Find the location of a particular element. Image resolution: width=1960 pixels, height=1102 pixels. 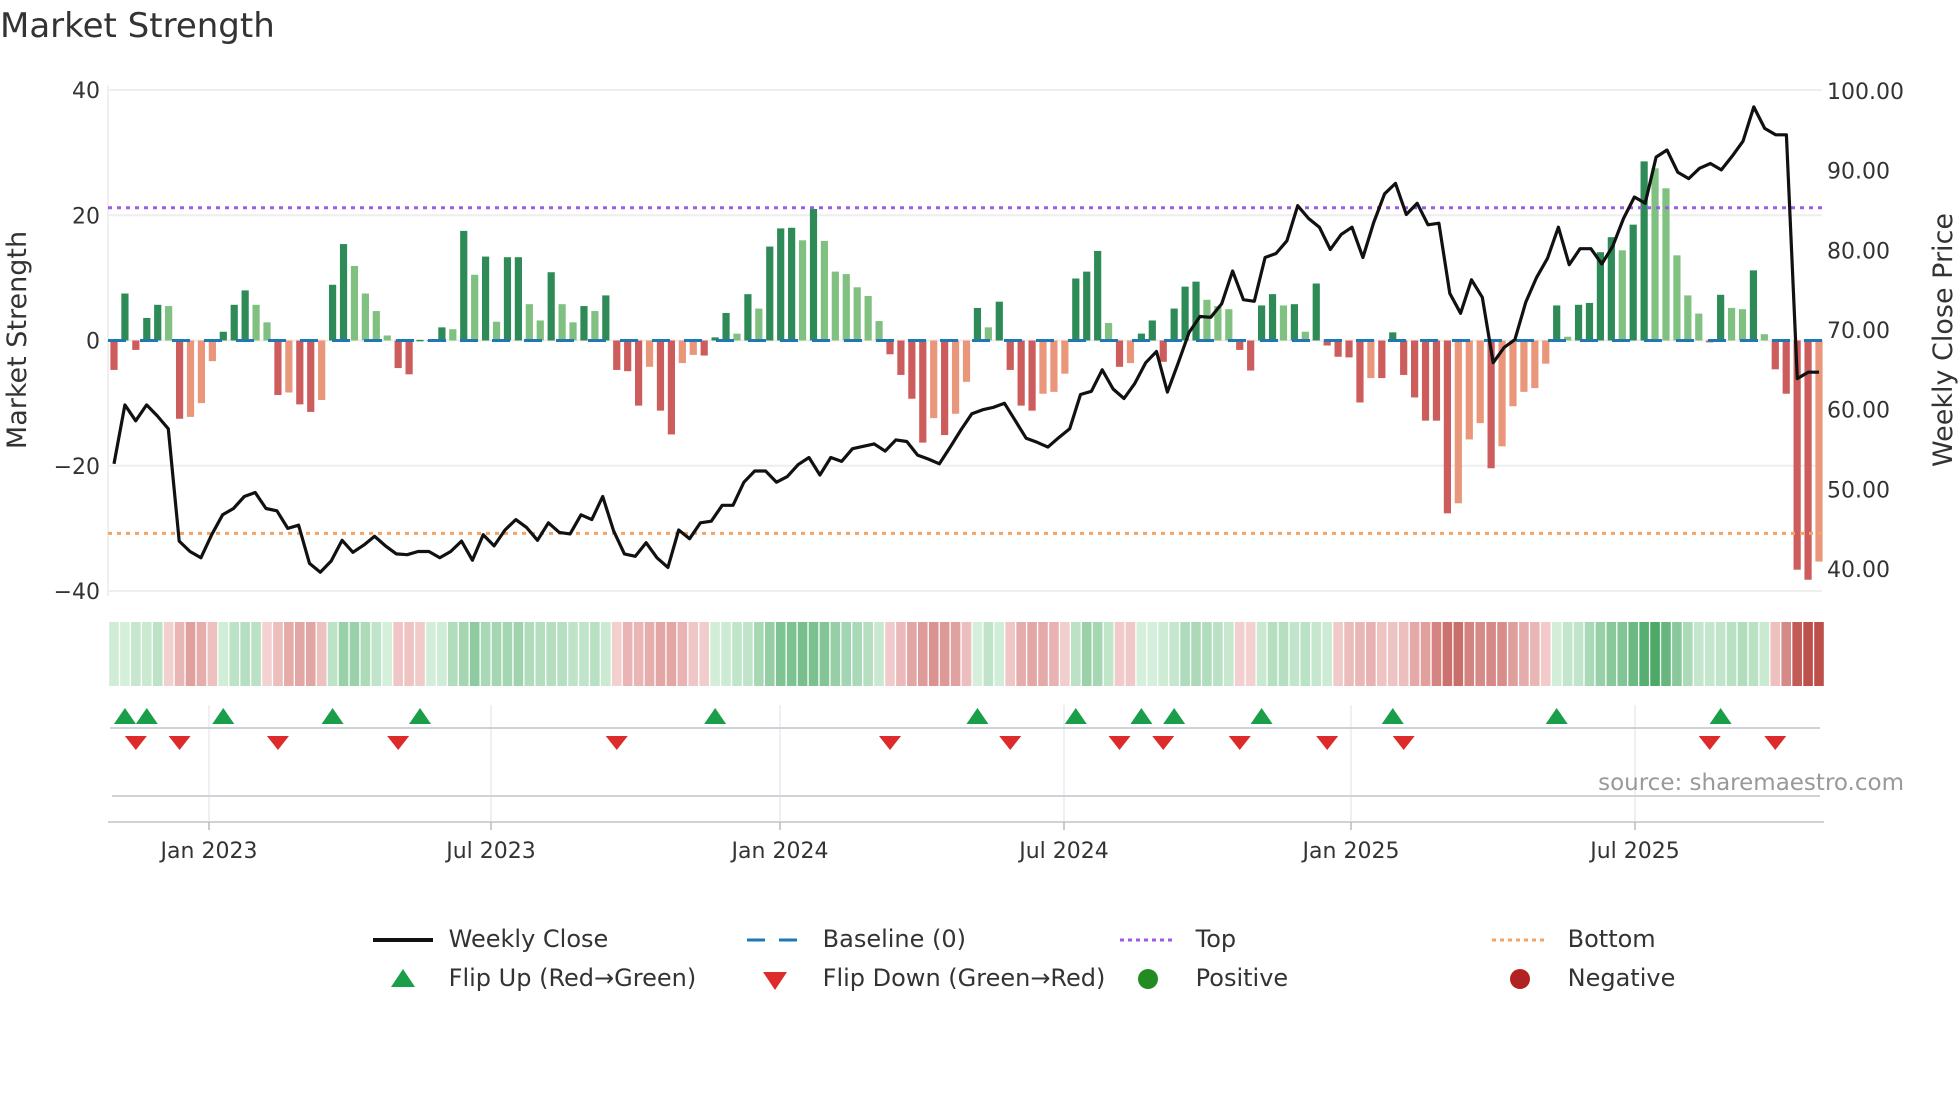

line-swatch-icon is located at coordinates (403, 940).